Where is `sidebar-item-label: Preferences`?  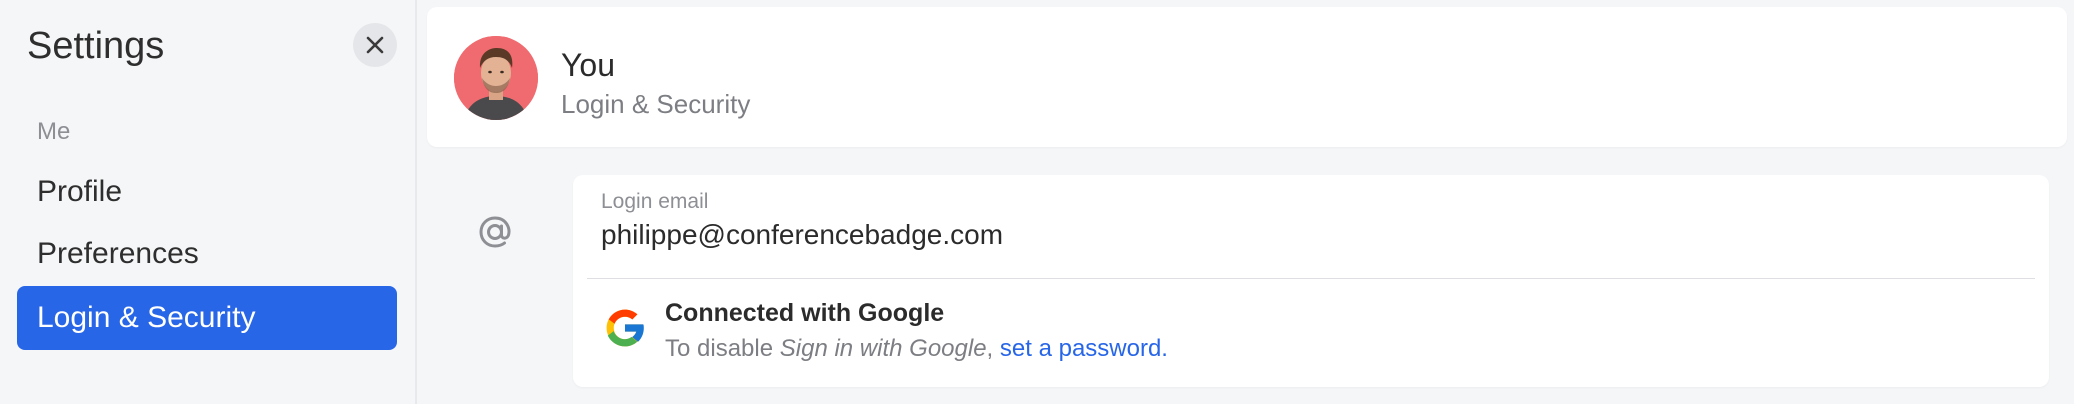 sidebar-item-label: Preferences is located at coordinates (118, 253).